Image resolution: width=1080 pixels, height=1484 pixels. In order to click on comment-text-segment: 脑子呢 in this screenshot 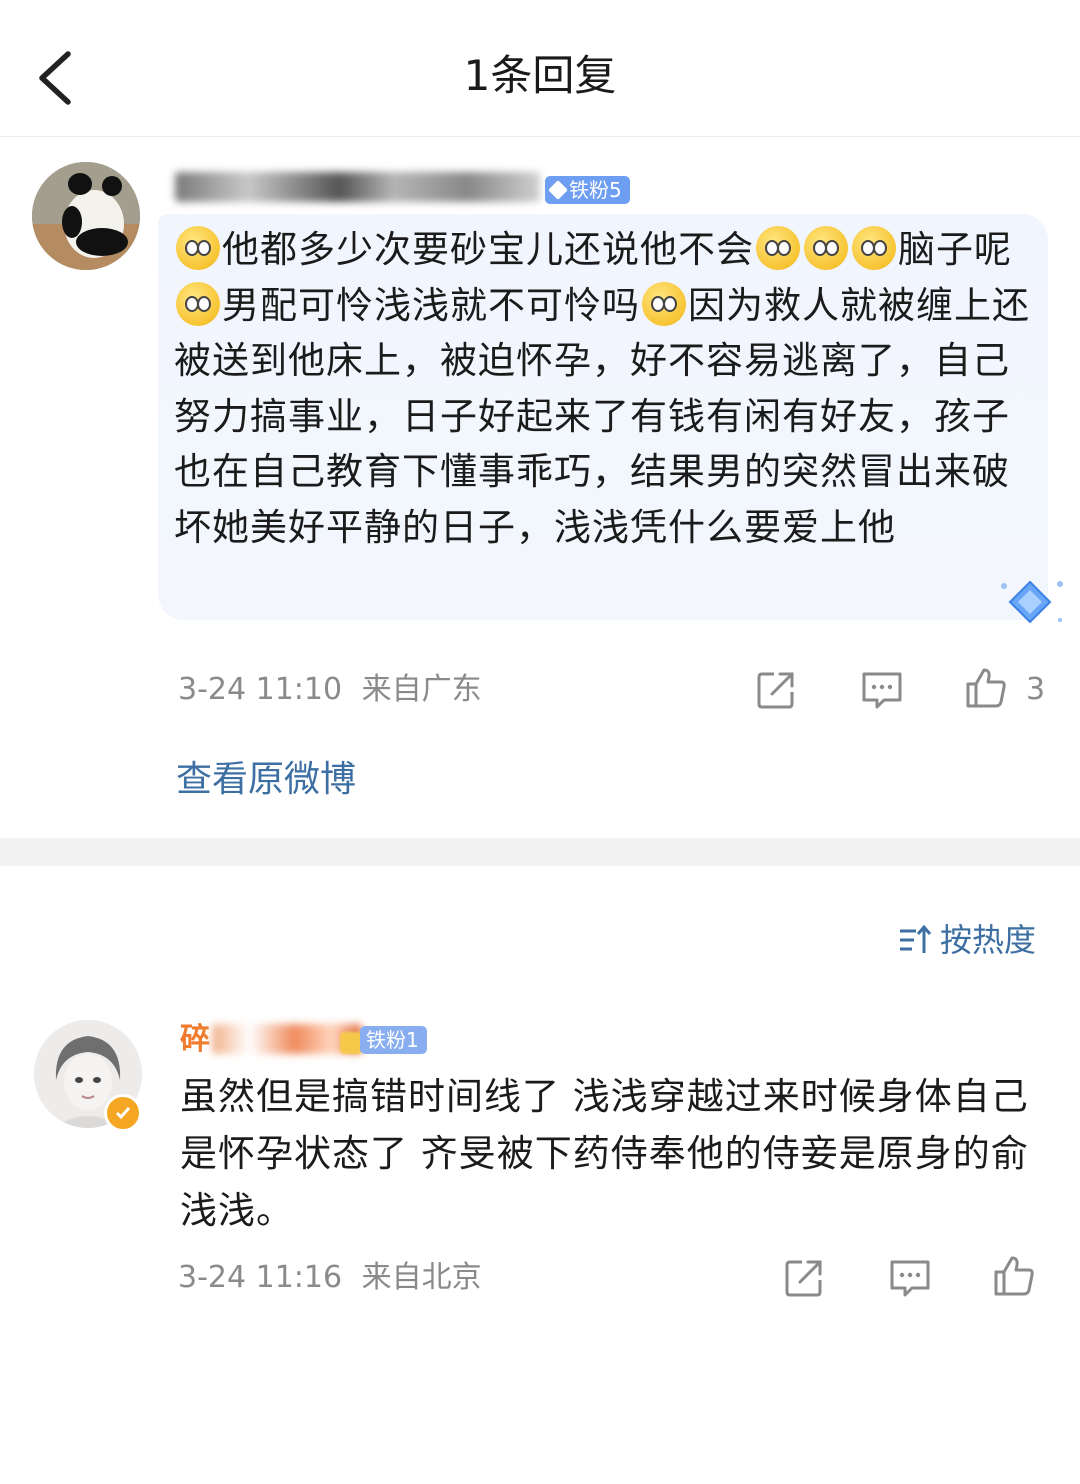, I will do `click(955, 249)`.